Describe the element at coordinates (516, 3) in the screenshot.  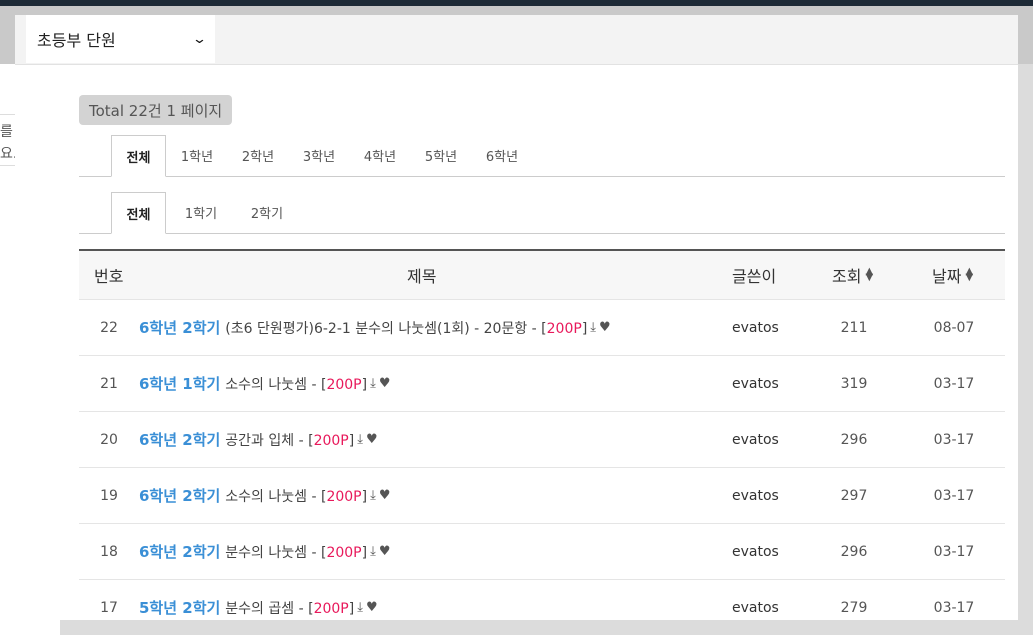
I see `top-strip` at that location.